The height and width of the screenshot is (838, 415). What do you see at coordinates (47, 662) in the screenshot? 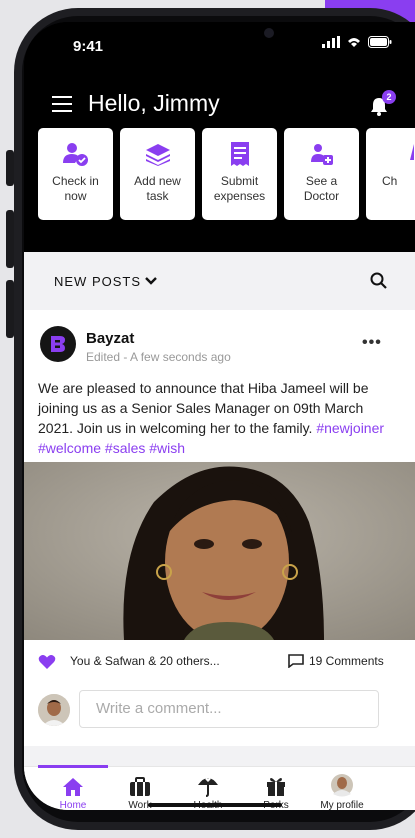
I see `heart-icon` at bounding box center [47, 662].